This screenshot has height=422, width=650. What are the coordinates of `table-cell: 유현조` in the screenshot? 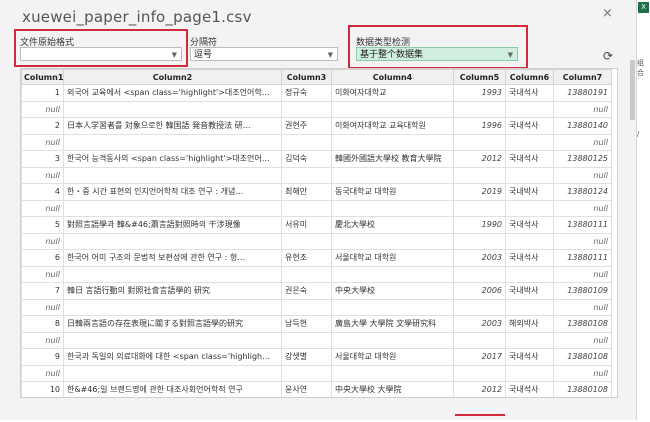 It's located at (306, 258).